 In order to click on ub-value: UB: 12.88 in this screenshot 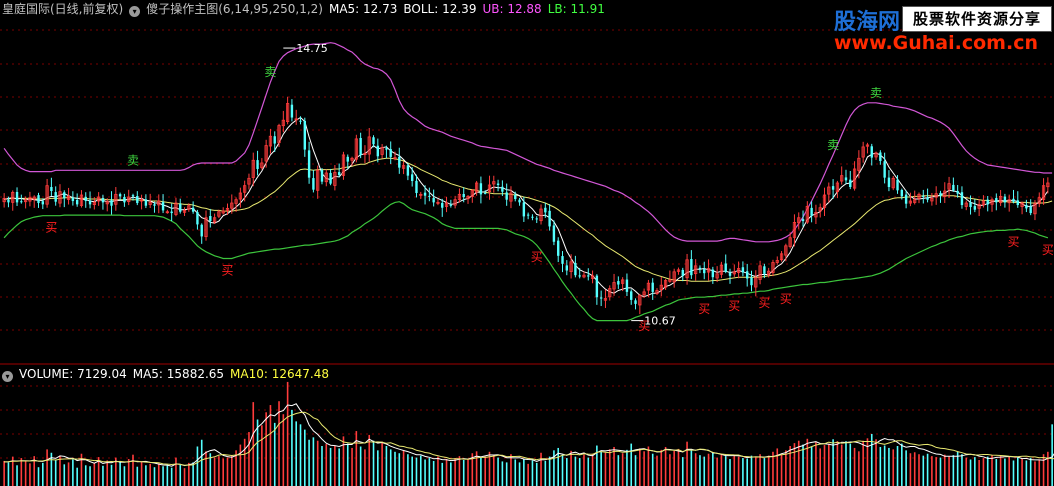, I will do `click(512, 9)`.